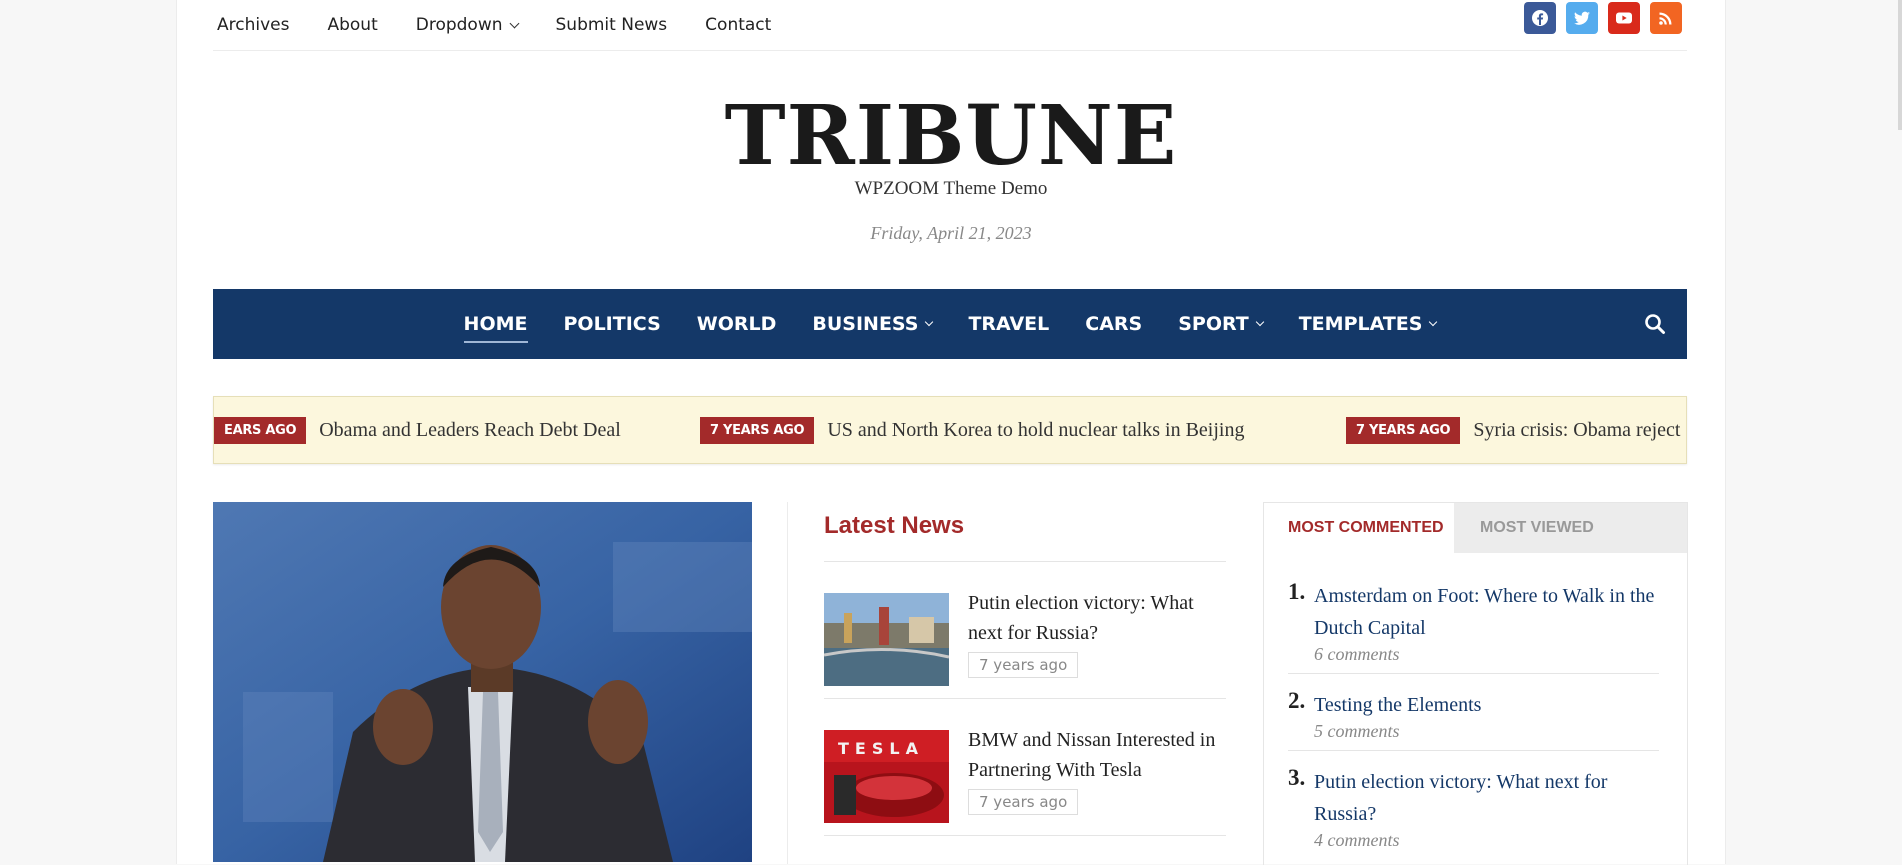 The width and height of the screenshot is (1902, 865). What do you see at coordinates (1900, 65) in the screenshot?
I see `scrollbar-edge` at bounding box center [1900, 65].